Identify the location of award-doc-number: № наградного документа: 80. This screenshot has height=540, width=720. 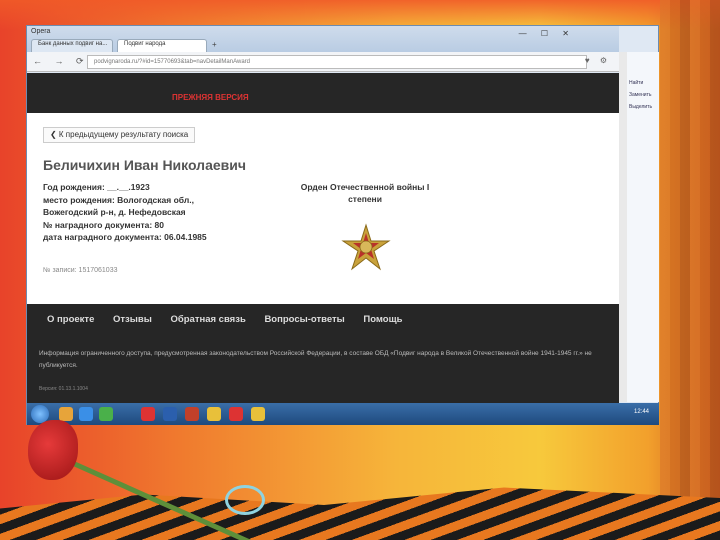
(104, 224).